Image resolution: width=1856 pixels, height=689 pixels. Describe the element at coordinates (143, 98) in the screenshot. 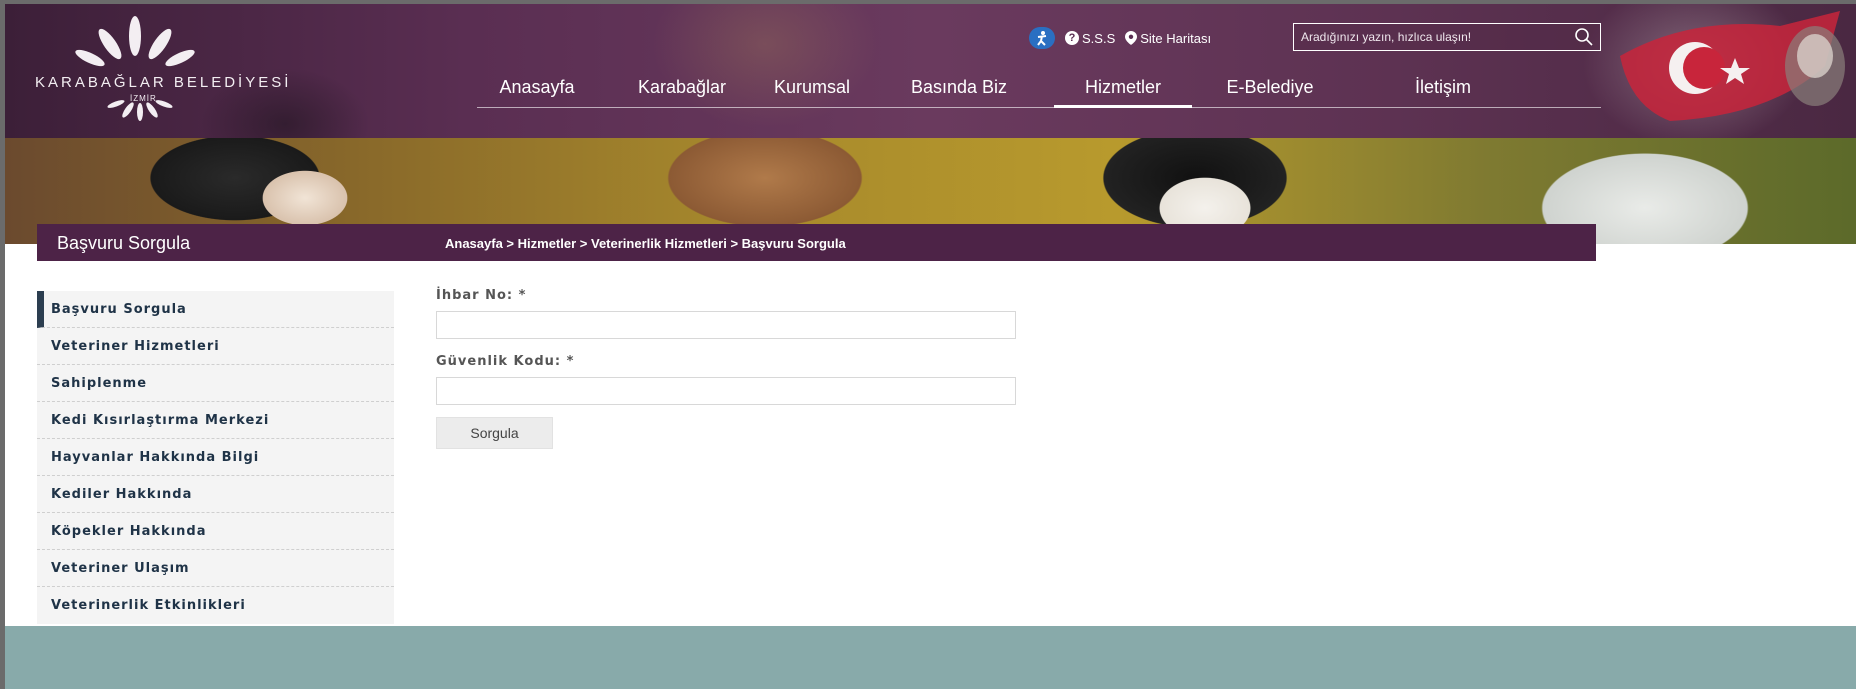

I see `logo-subtitle: İZMİR` at that location.